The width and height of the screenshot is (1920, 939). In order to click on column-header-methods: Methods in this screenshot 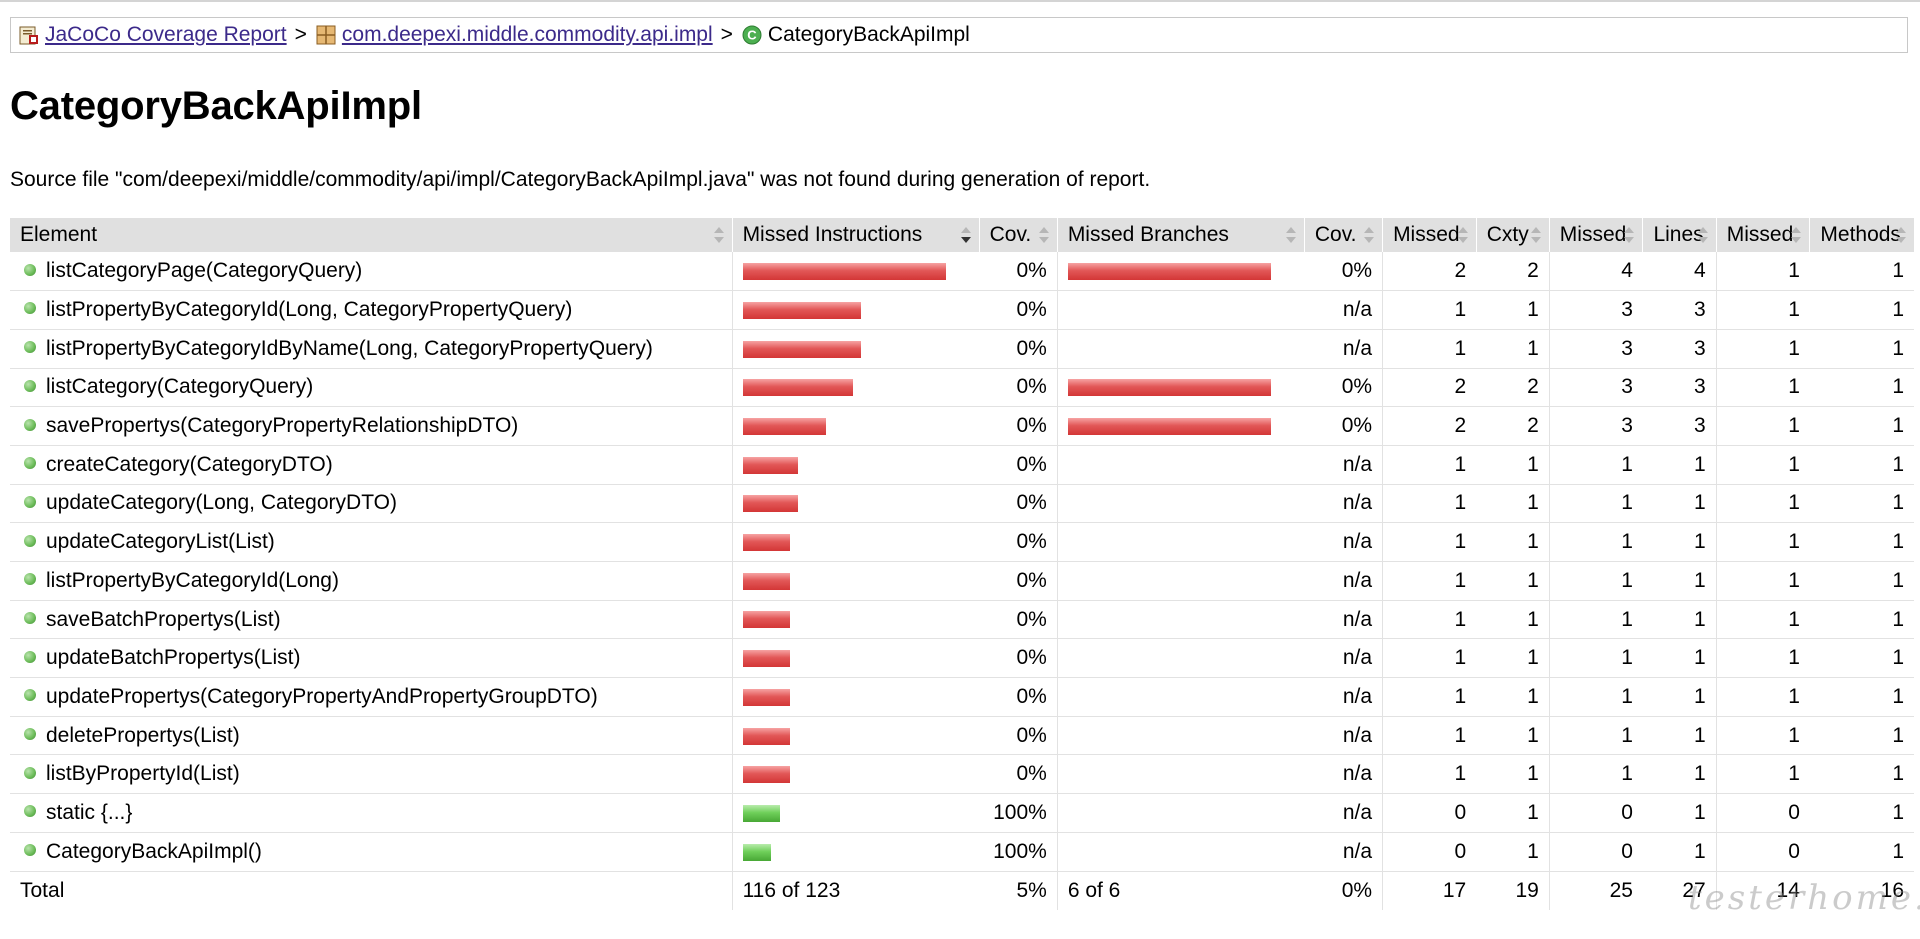, I will do `click(1861, 235)`.